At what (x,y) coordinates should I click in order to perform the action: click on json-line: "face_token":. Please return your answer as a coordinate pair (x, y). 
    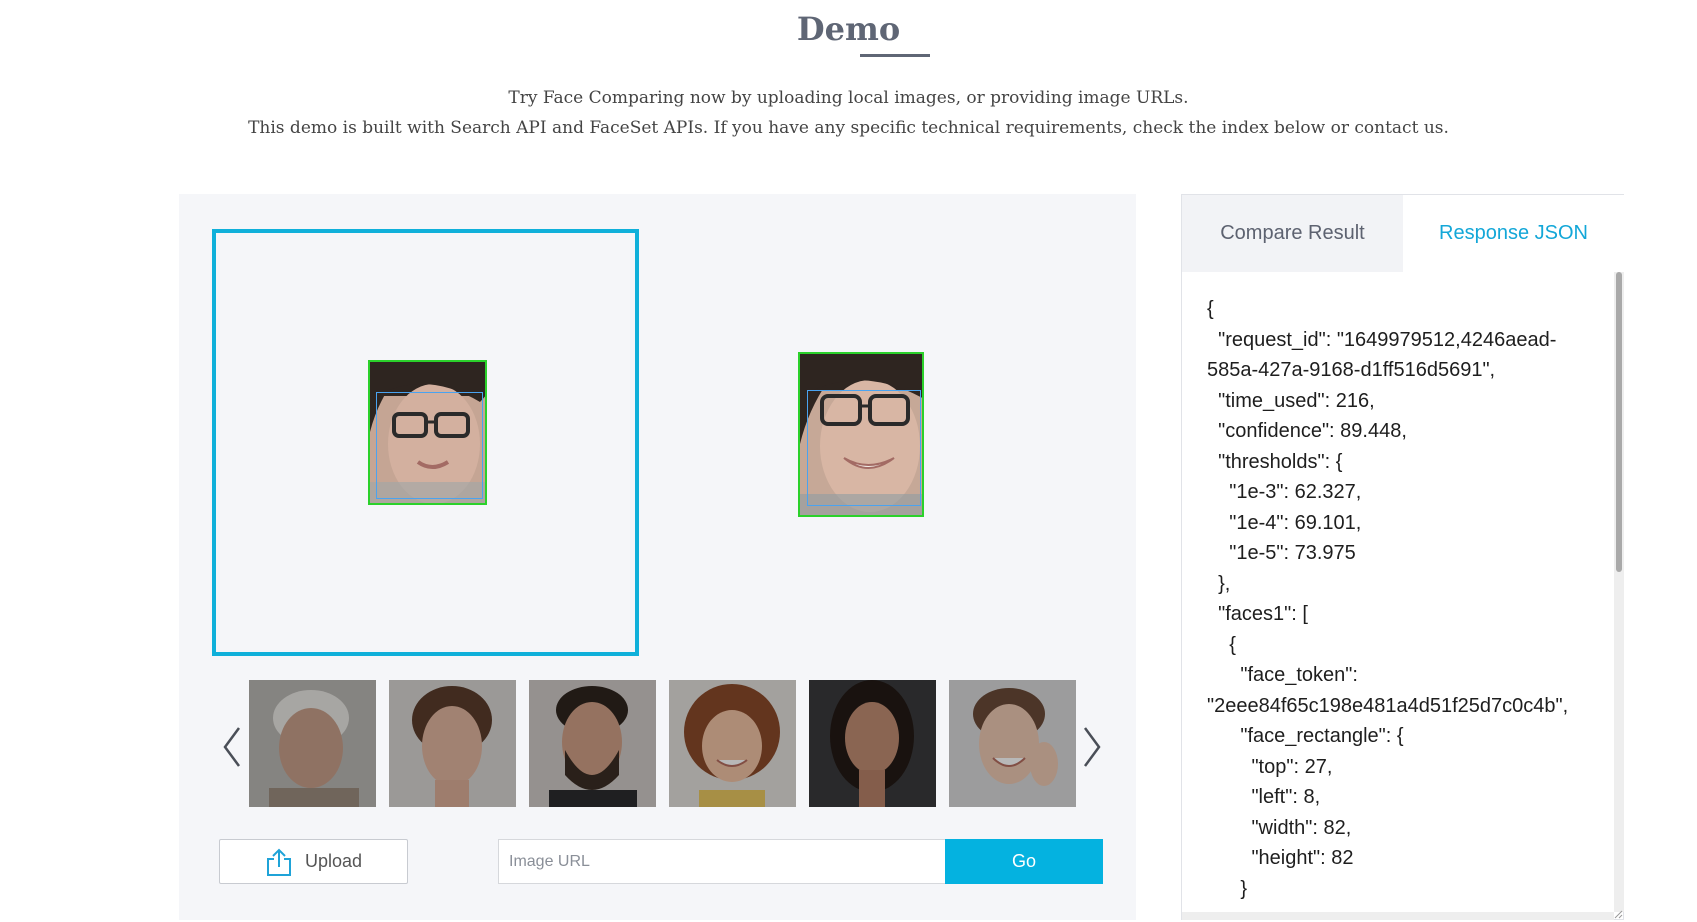
    Looking at the image, I should click on (1282, 675).